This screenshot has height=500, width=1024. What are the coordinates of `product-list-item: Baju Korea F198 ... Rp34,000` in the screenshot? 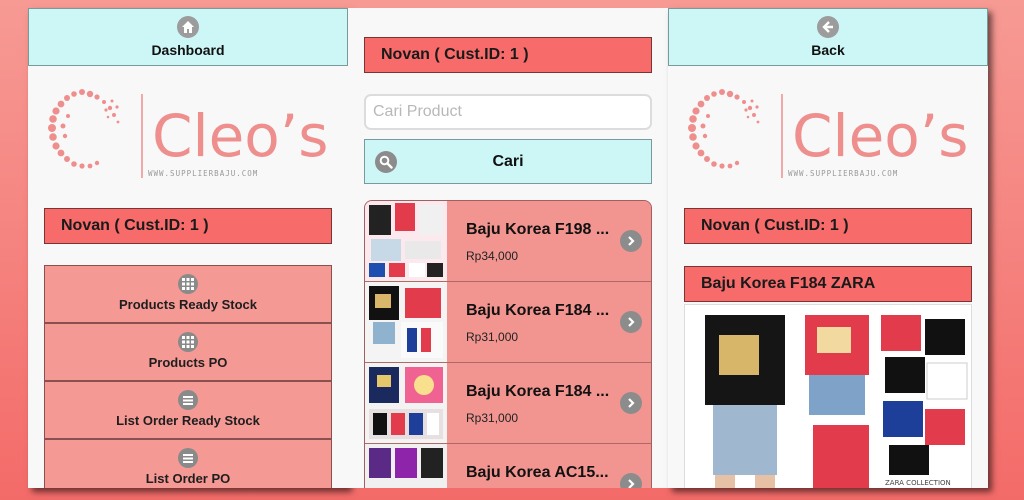 It's located at (508, 241).